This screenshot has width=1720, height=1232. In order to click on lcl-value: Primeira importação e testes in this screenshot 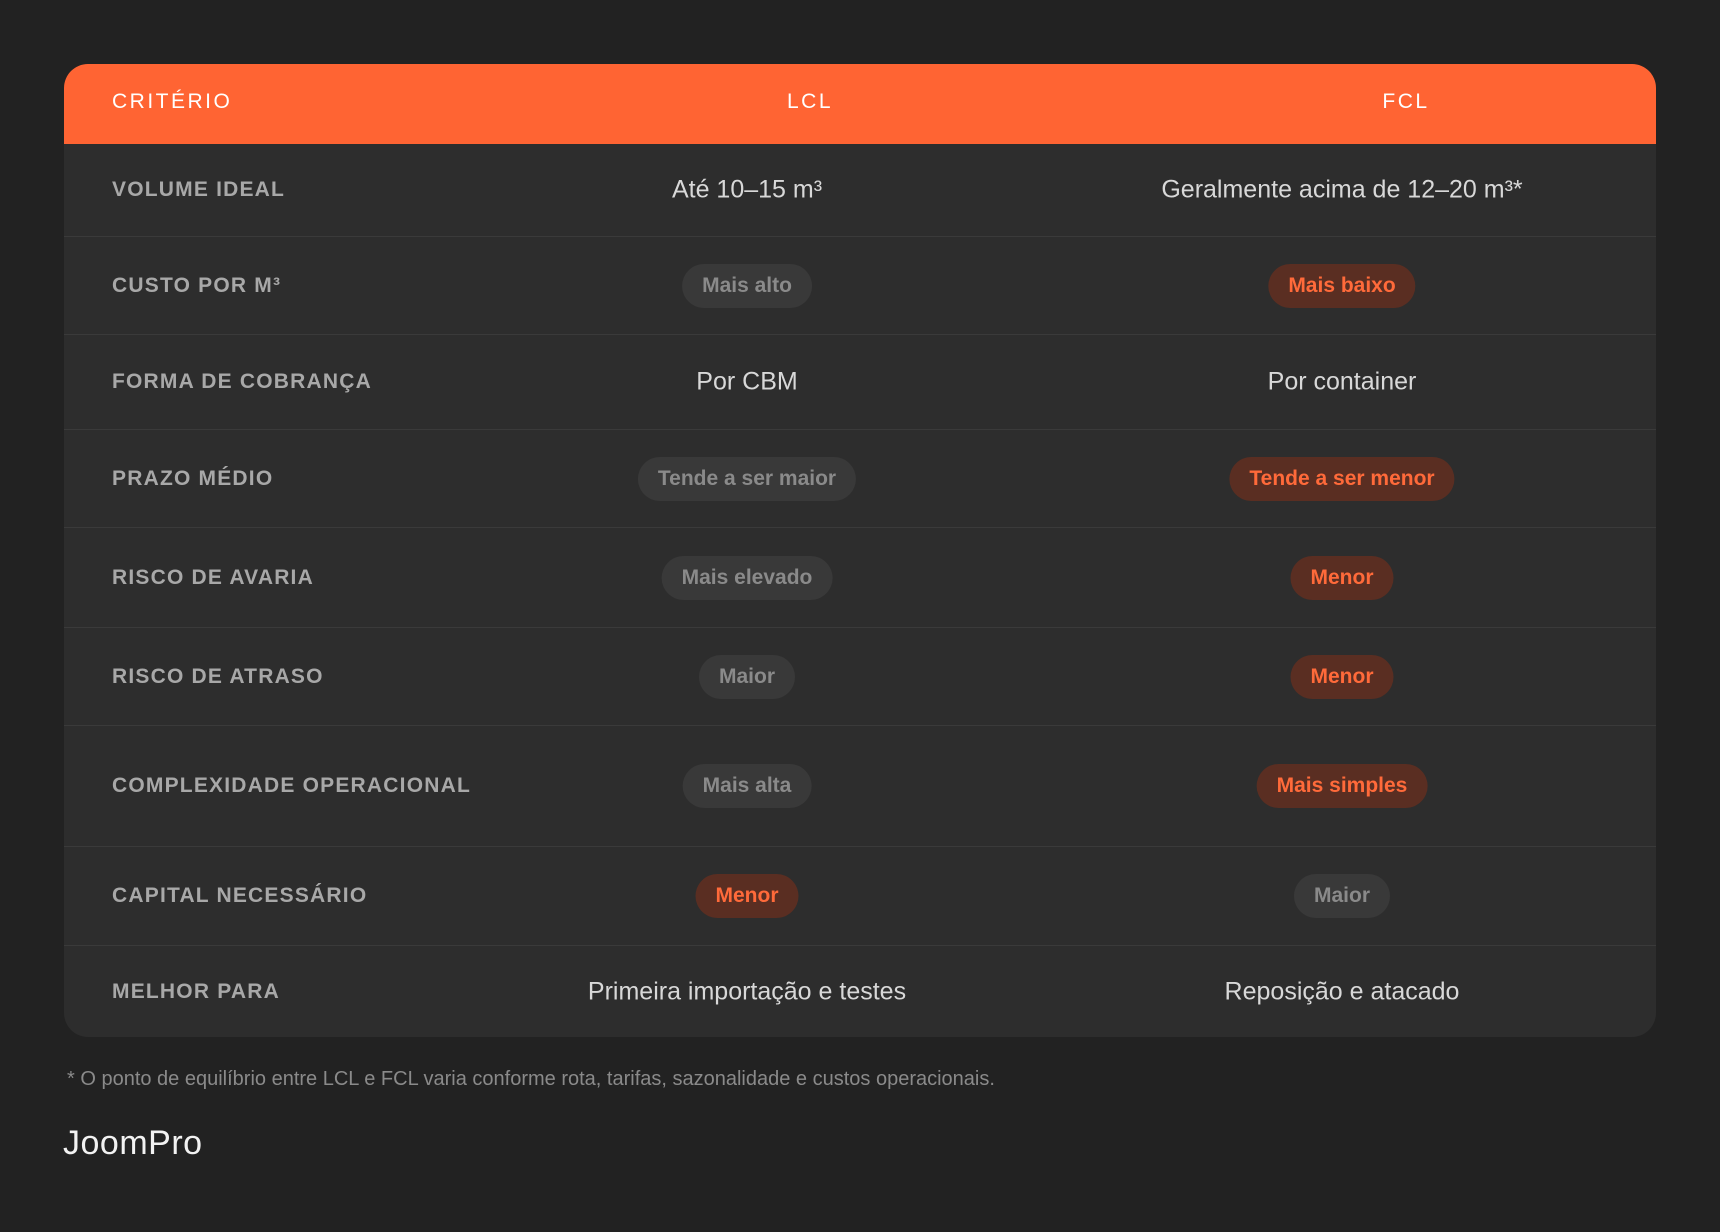, I will do `click(747, 991)`.